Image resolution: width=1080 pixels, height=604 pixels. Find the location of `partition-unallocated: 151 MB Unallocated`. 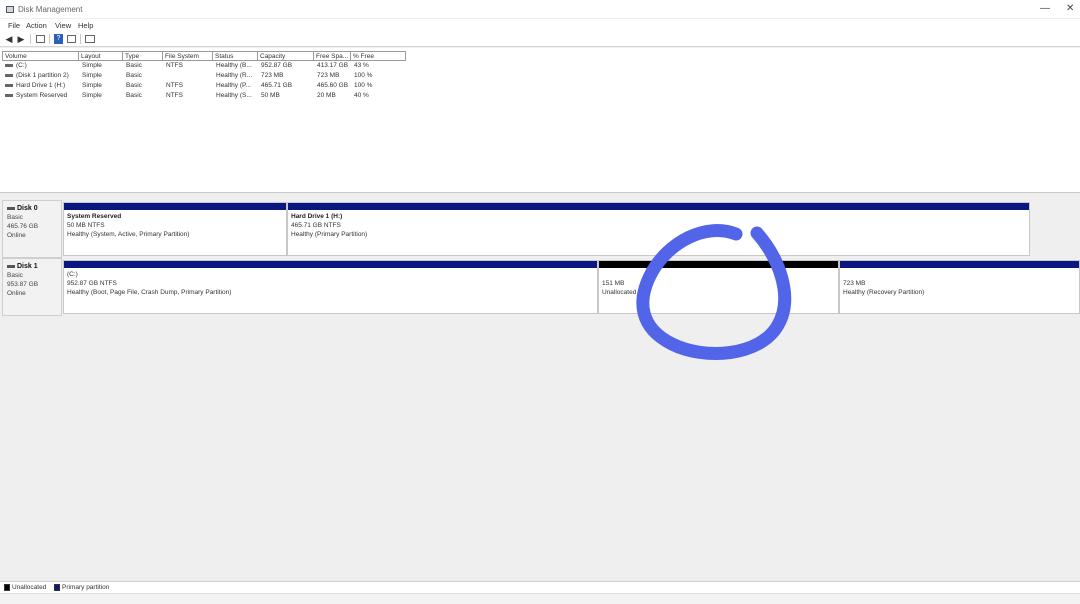

partition-unallocated: 151 MB Unallocated is located at coordinates (718, 287).